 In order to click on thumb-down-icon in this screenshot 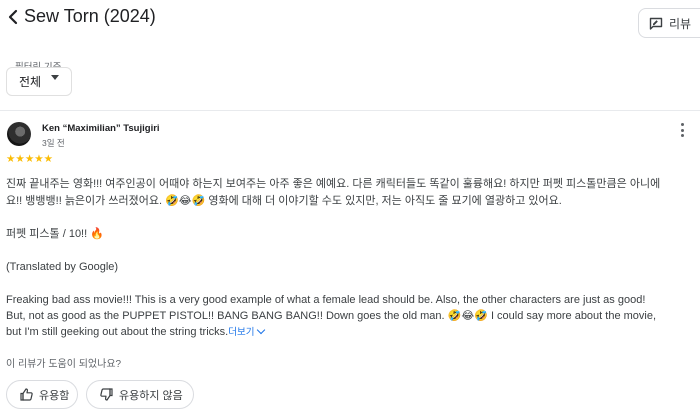, I will do `click(106, 394)`.